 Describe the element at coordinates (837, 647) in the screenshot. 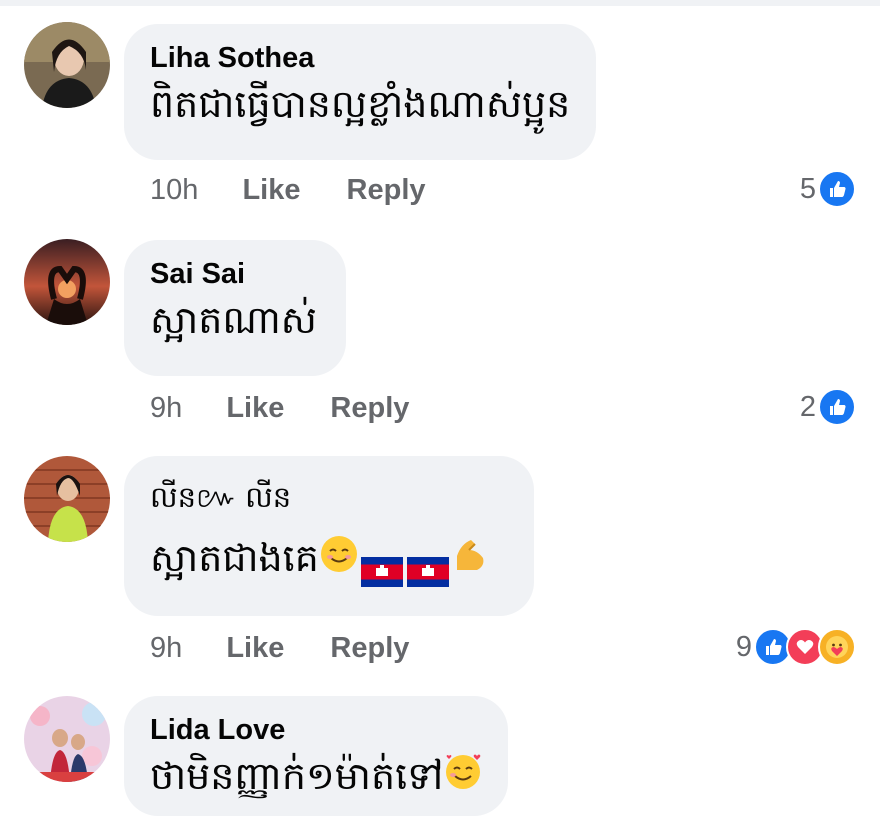

I see `care-reaction-icon` at that location.